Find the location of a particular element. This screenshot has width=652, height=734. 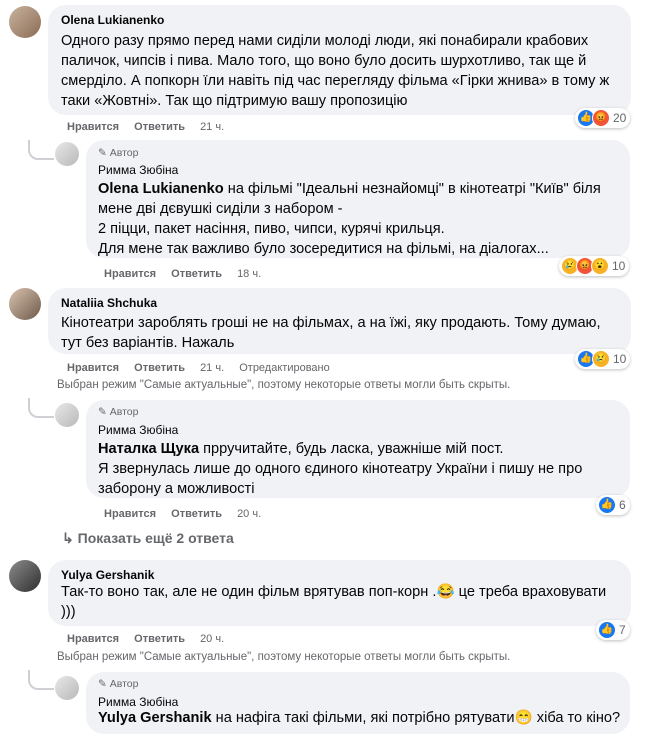

reply-arrow-icon: ↳ is located at coordinates (70, 538).